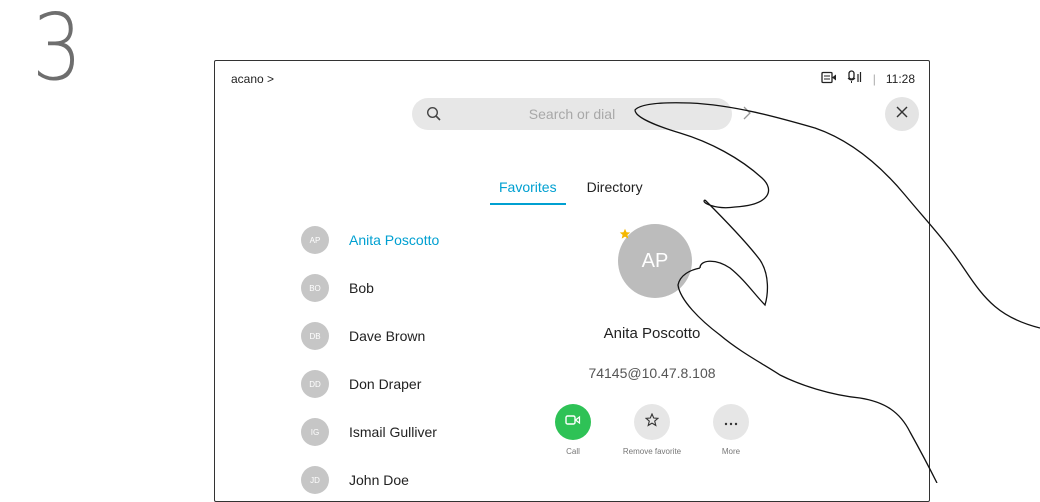 The image size is (1040, 502). I want to click on contact-name: John Doe, so click(379, 480).